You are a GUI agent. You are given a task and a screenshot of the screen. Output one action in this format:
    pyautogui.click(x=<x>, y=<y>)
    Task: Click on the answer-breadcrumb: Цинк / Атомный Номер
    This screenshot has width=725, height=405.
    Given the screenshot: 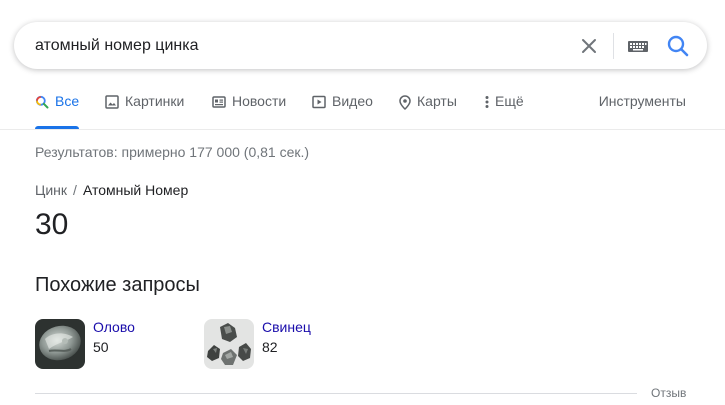 What is the action you would take?
    pyautogui.click(x=111, y=190)
    